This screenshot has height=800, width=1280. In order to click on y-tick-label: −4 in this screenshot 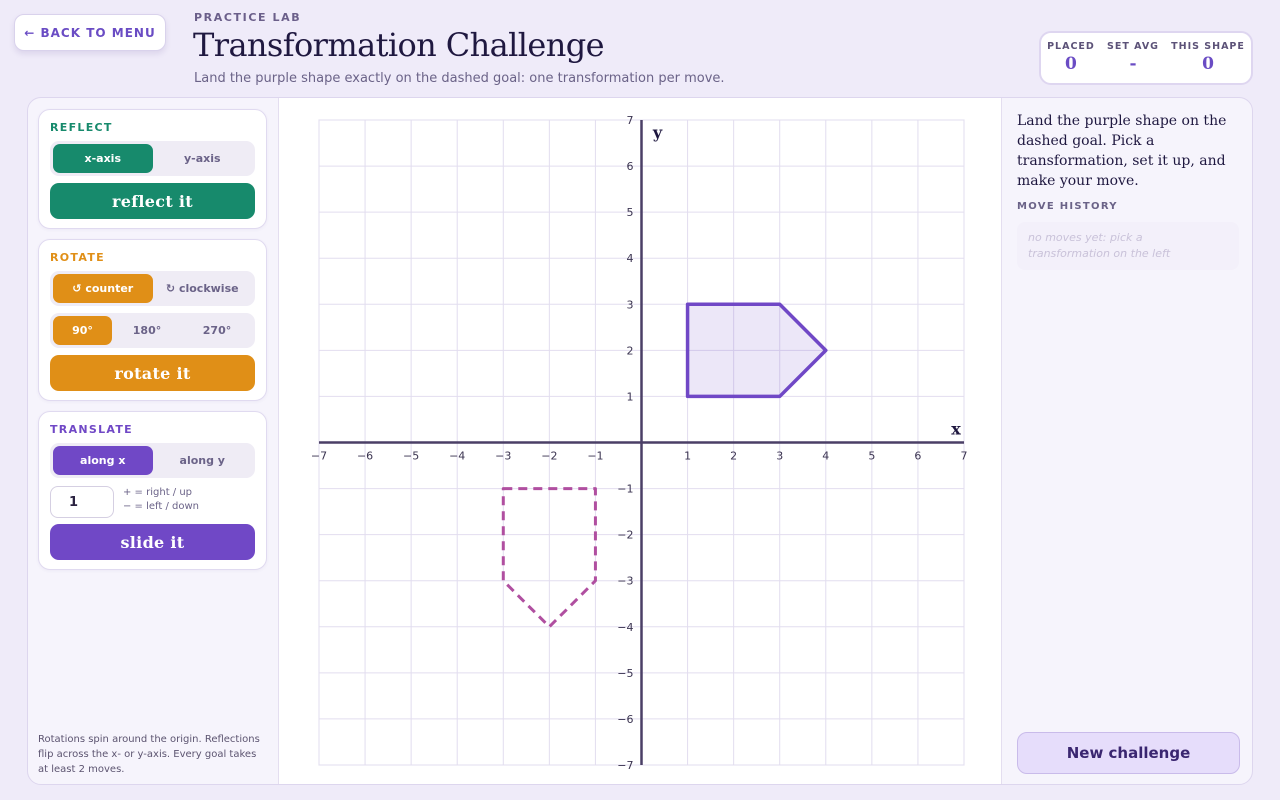, I will do `click(625, 627)`.